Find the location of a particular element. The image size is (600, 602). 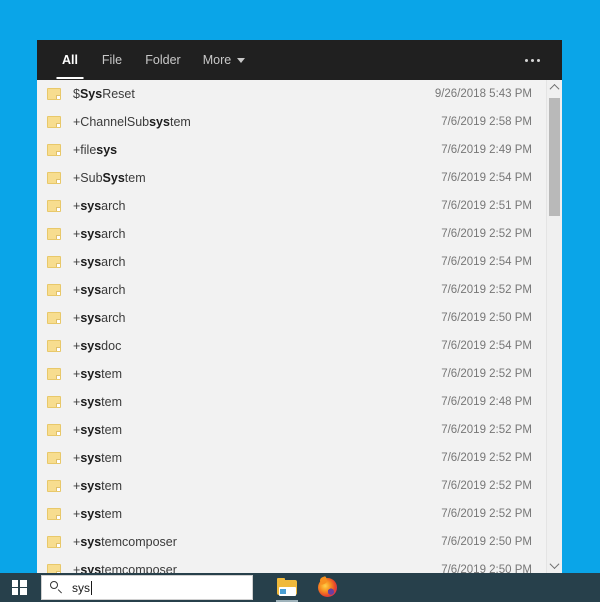

tab-more: More is located at coordinates (224, 60).